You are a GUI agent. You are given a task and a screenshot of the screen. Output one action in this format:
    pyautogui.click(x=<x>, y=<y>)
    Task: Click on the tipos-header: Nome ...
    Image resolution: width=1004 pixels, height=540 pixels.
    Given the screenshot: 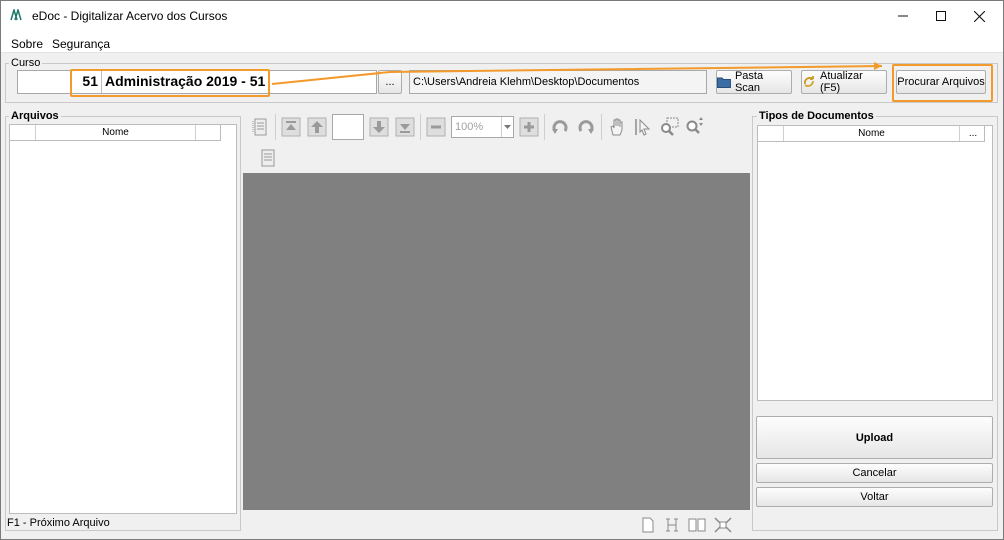 What is the action you would take?
    pyautogui.click(x=871, y=133)
    